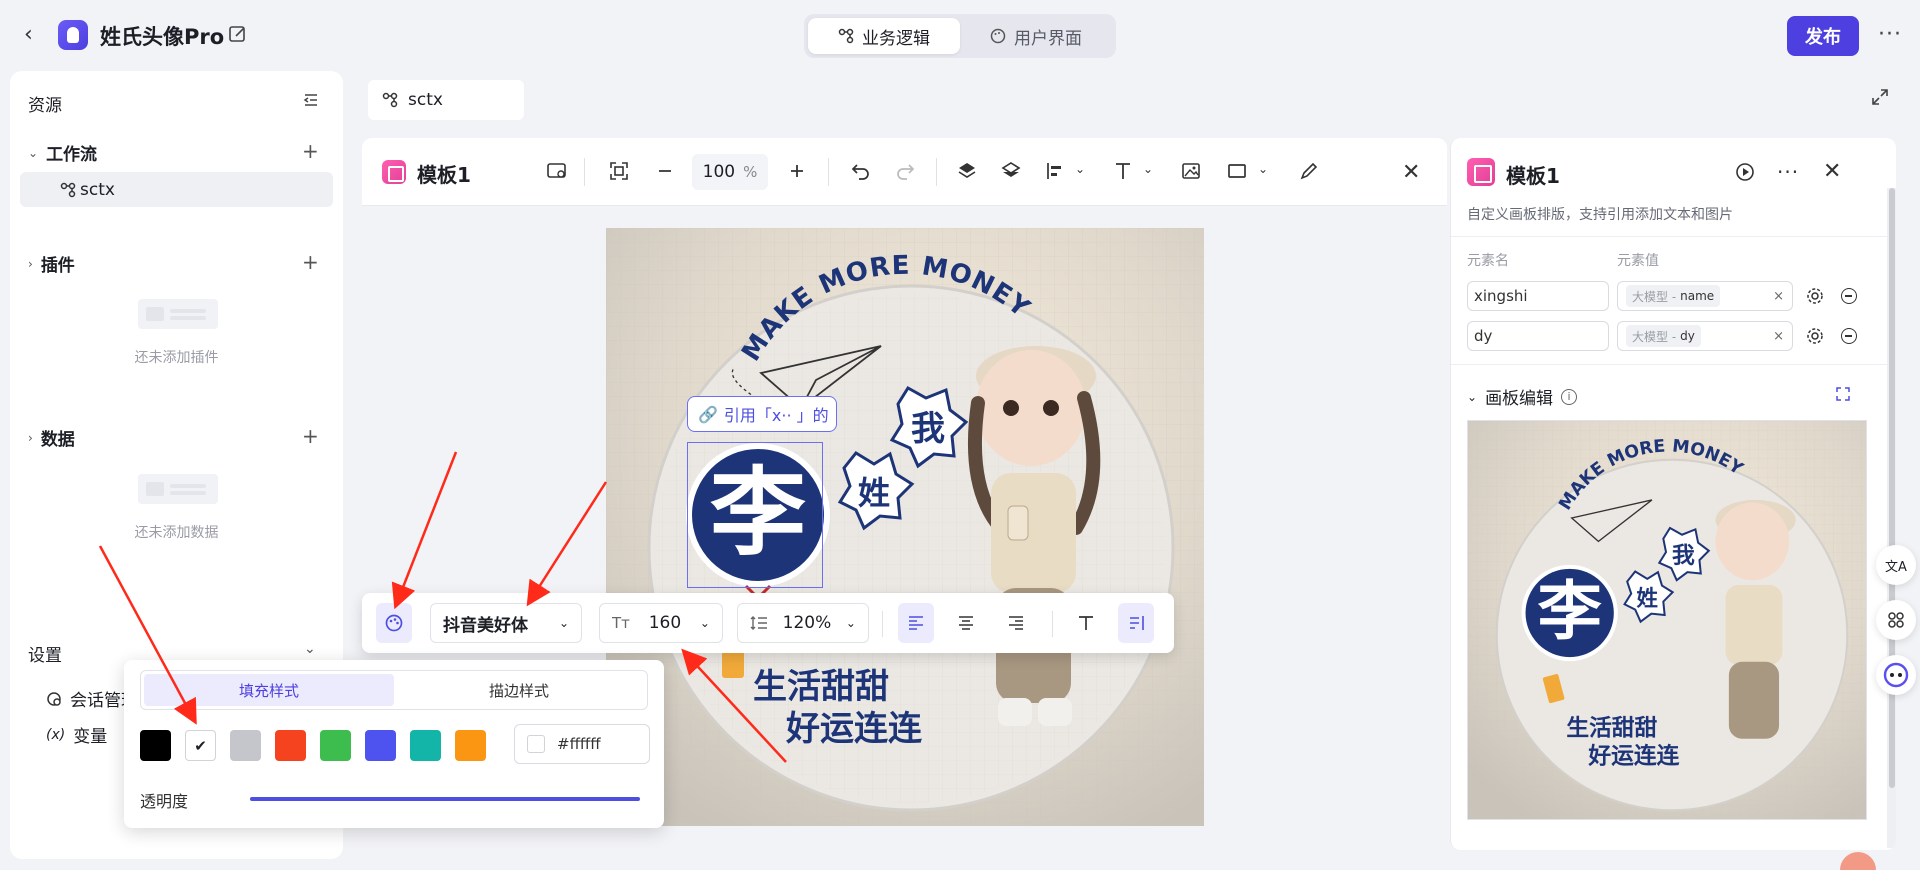 The width and height of the screenshot is (1920, 870). What do you see at coordinates (1191, 171) in the screenshot?
I see `image-tool-icon` at bounding box center [1191, 171].